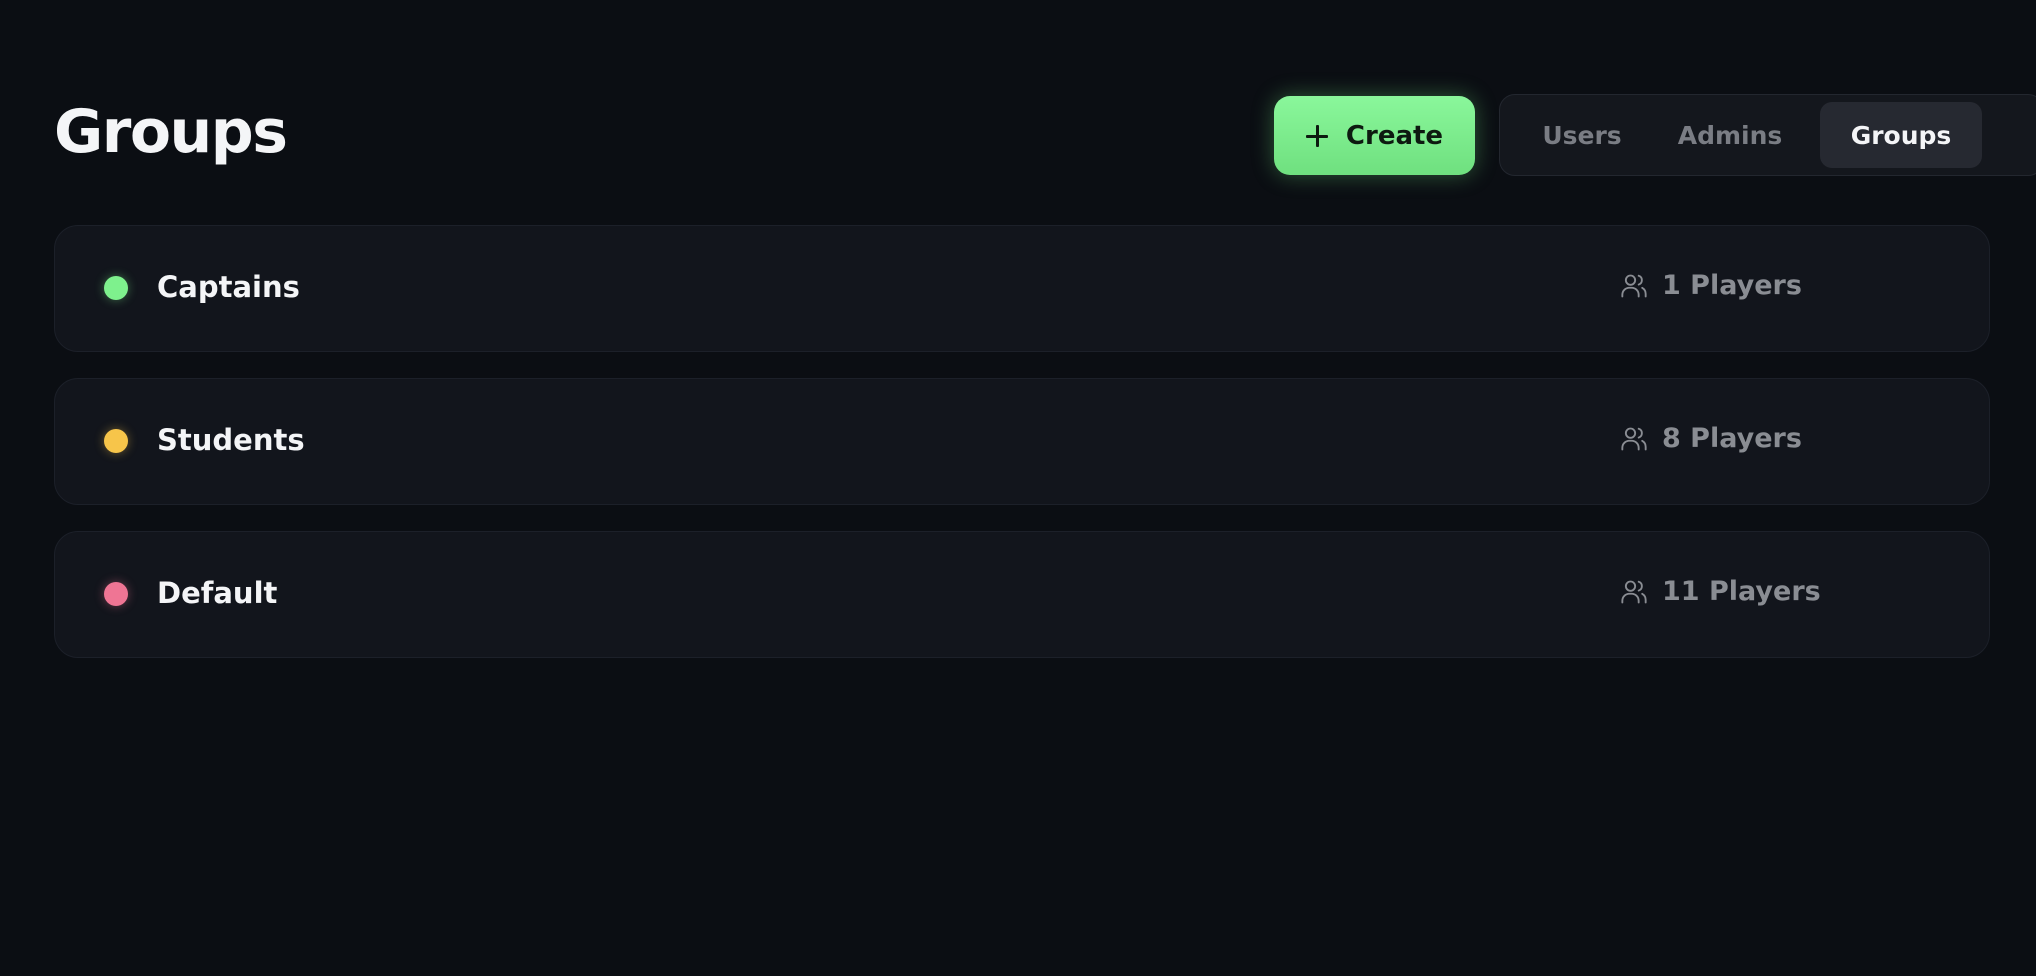  What do you see at coordinates (1316, 135) in the screenshot?
I see `plus-icon` at bounding box center [1316, 135].